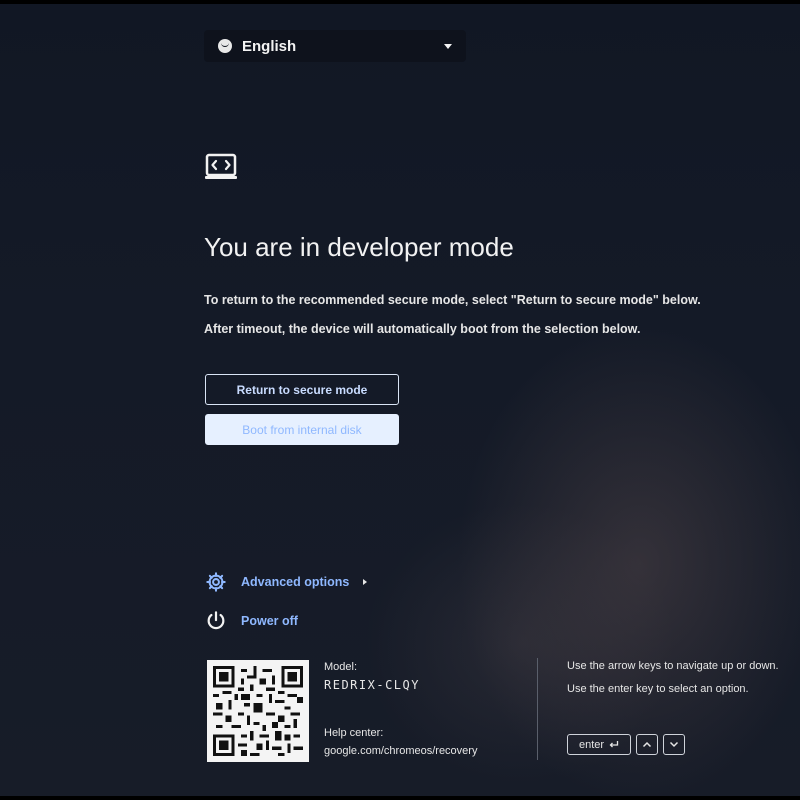 The image size is (800, 800). I want to click on power-off-label: Power off, so click(269, 621).